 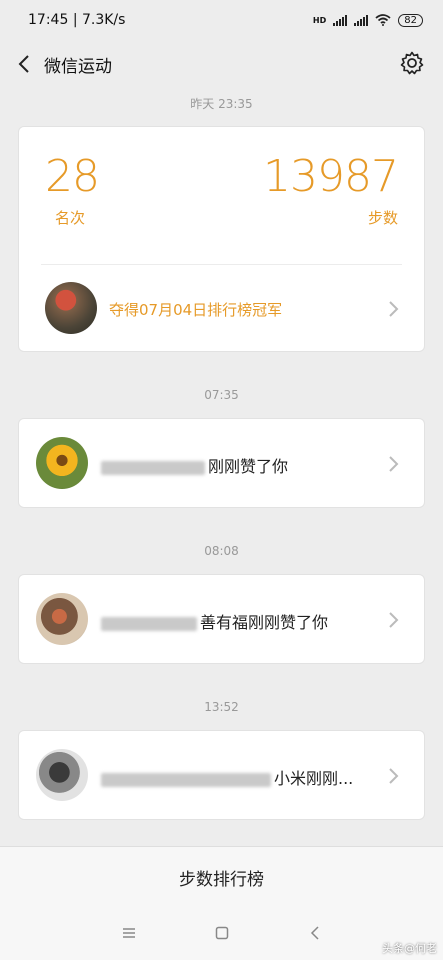 What do you see at coordinates (72, 176) in the screenshot?
I see `rank-value: 28` at bounding box center [72, 176].